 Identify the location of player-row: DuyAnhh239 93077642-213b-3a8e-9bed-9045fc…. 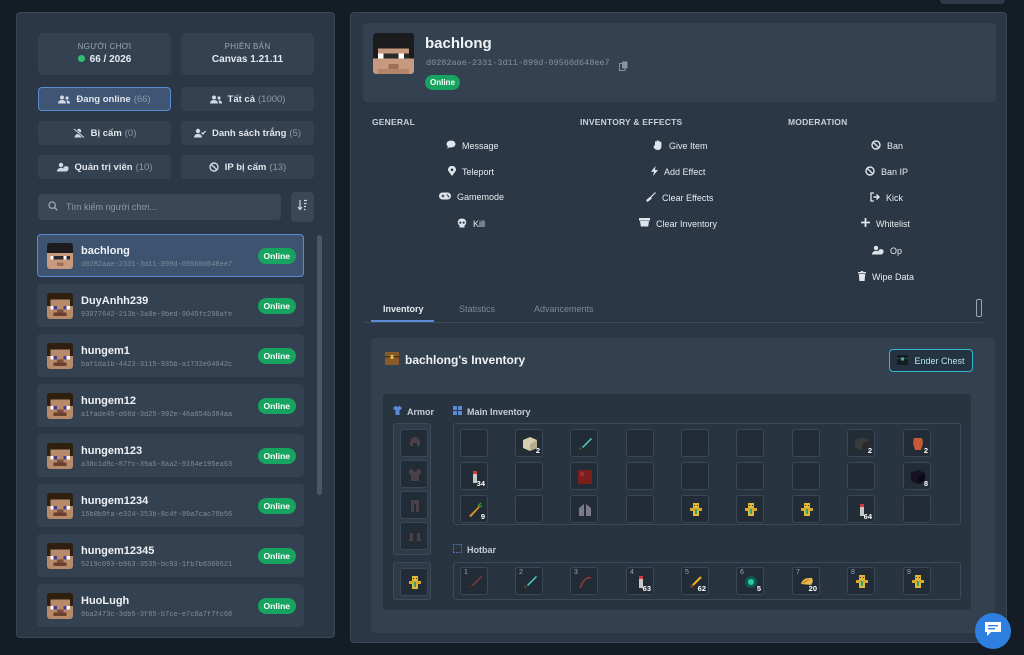
(170, 305).